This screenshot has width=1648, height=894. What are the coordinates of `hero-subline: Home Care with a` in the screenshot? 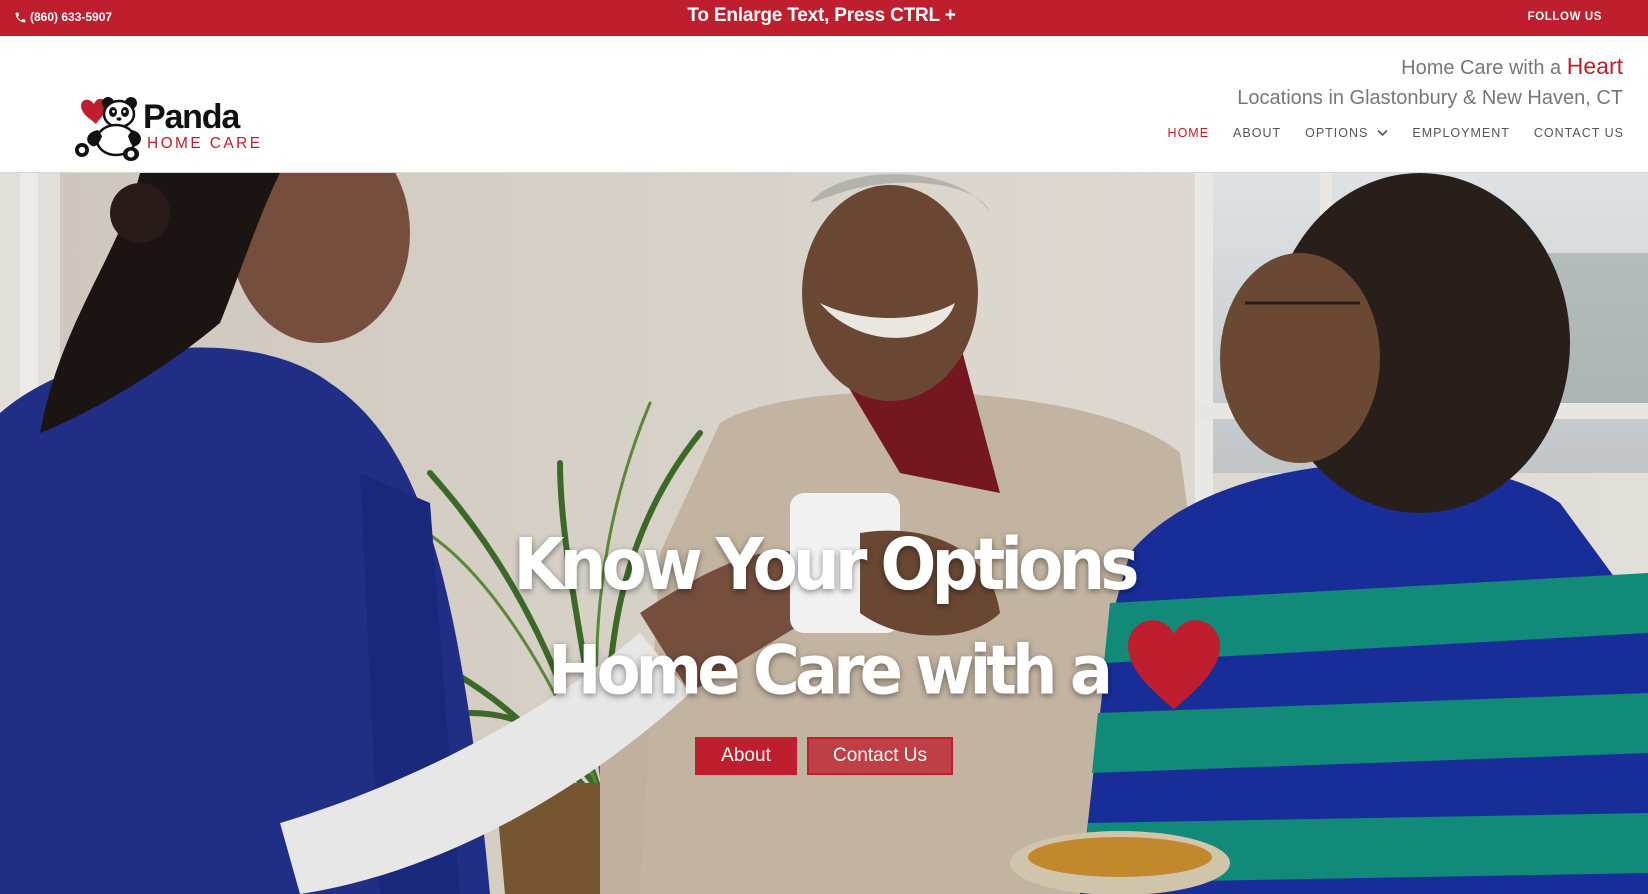 It's located at (885, 666).